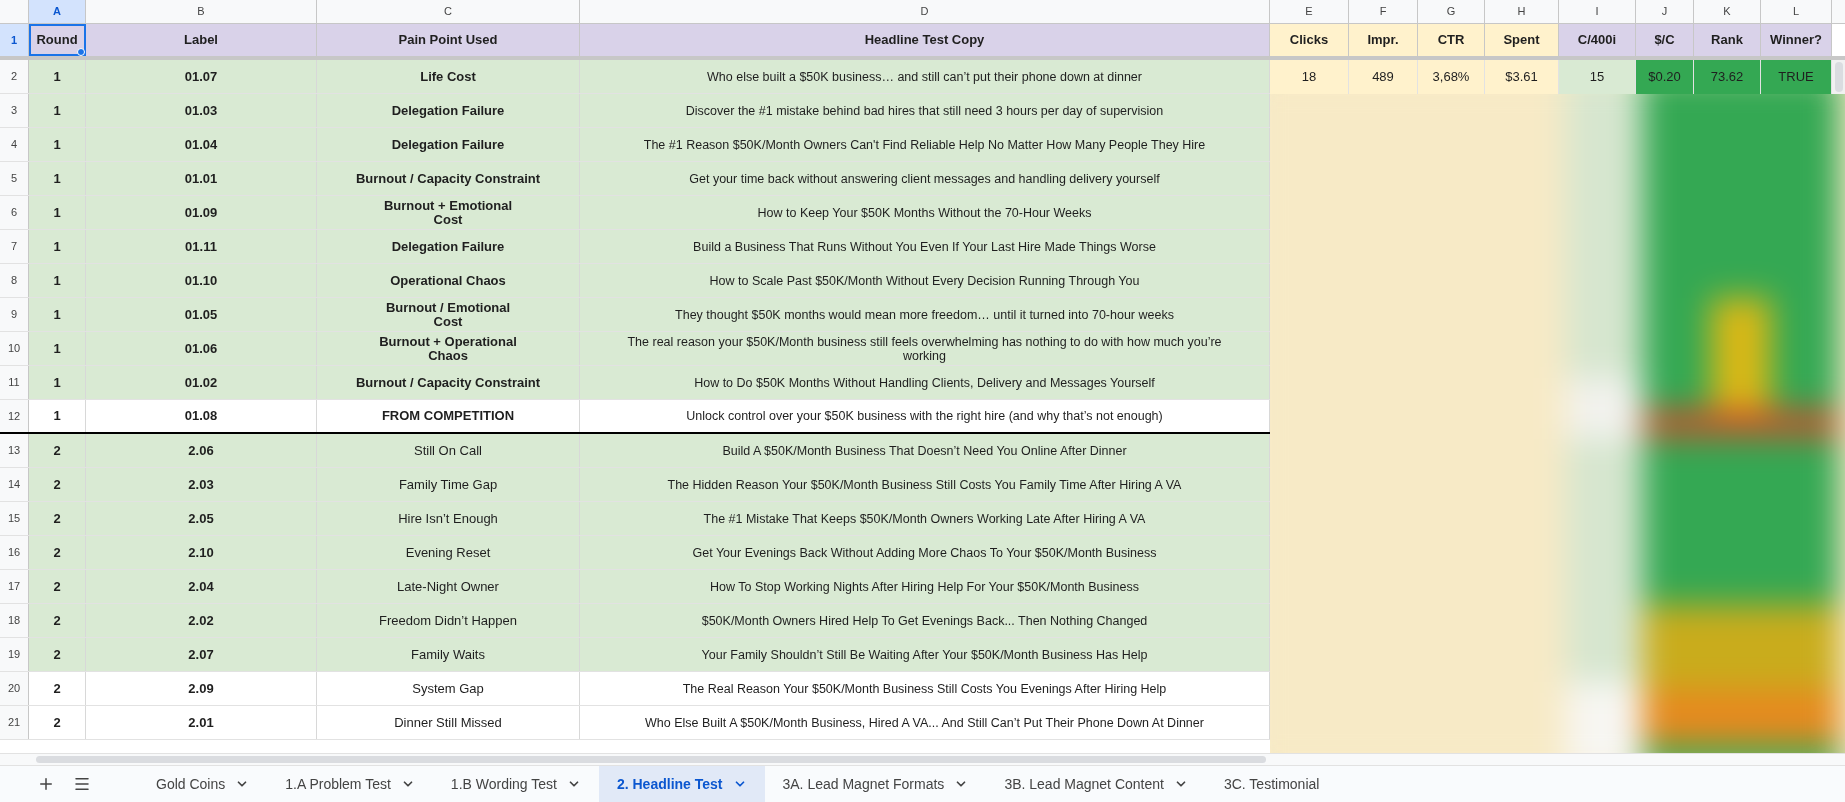  I want to click on table-cell: They thought $50K months would mean more freedom… until it turned into 70-hour weeks, so click(925, 314).